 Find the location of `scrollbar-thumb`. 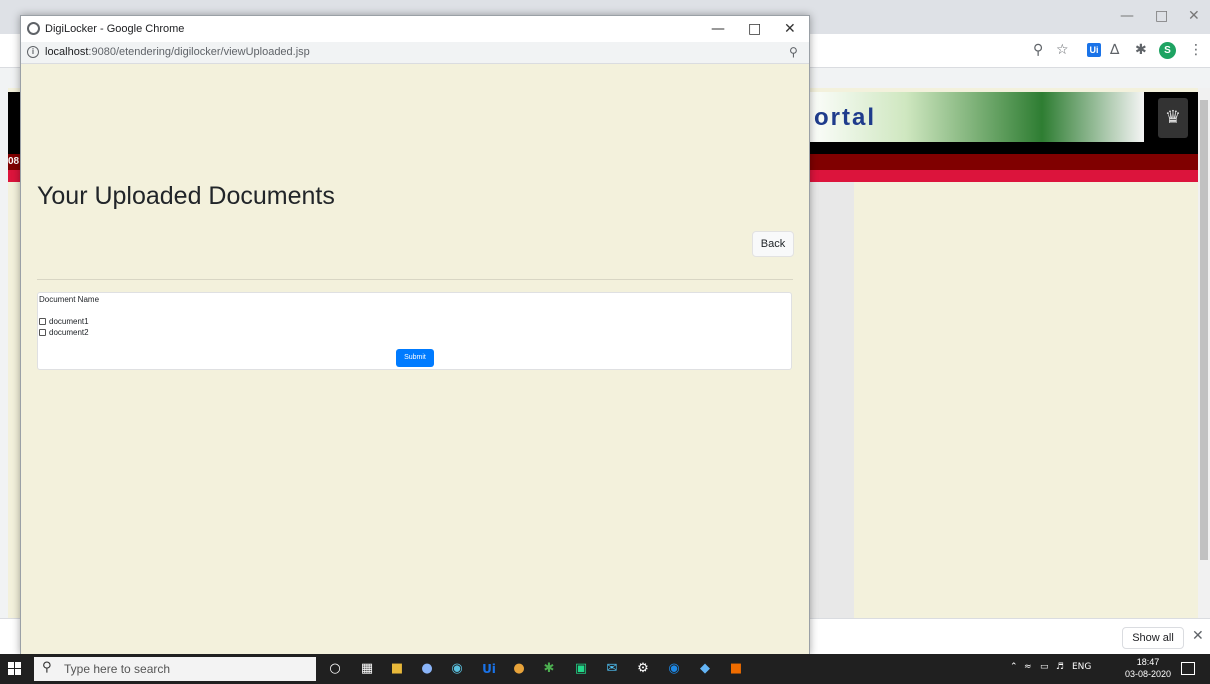

scrollbar-thumb is located at coordinates (1204, 330).